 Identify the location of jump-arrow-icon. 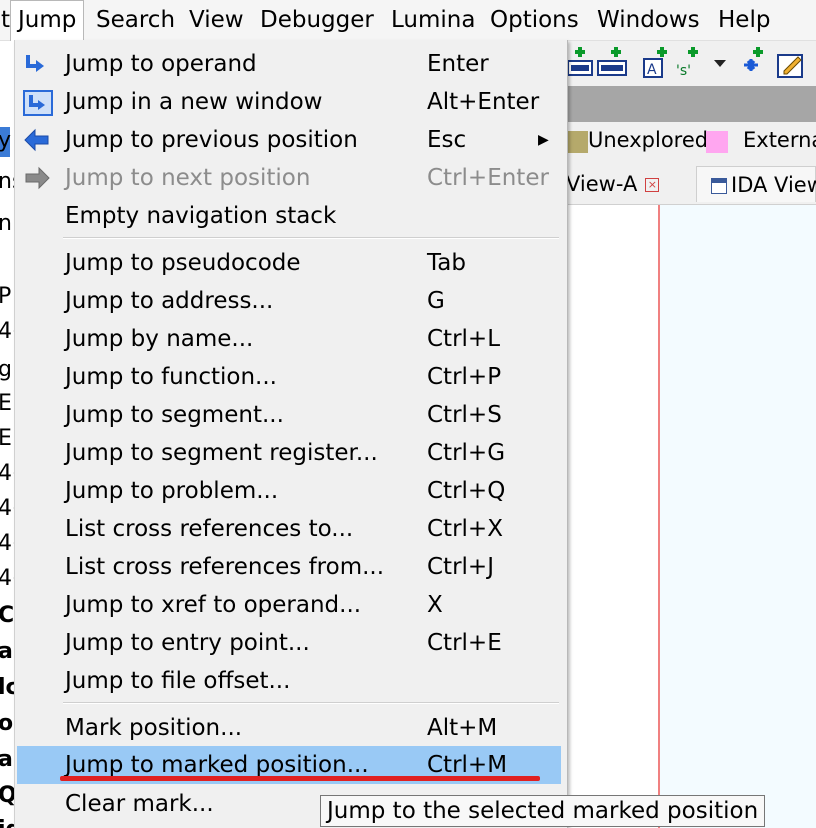
(36, 64).